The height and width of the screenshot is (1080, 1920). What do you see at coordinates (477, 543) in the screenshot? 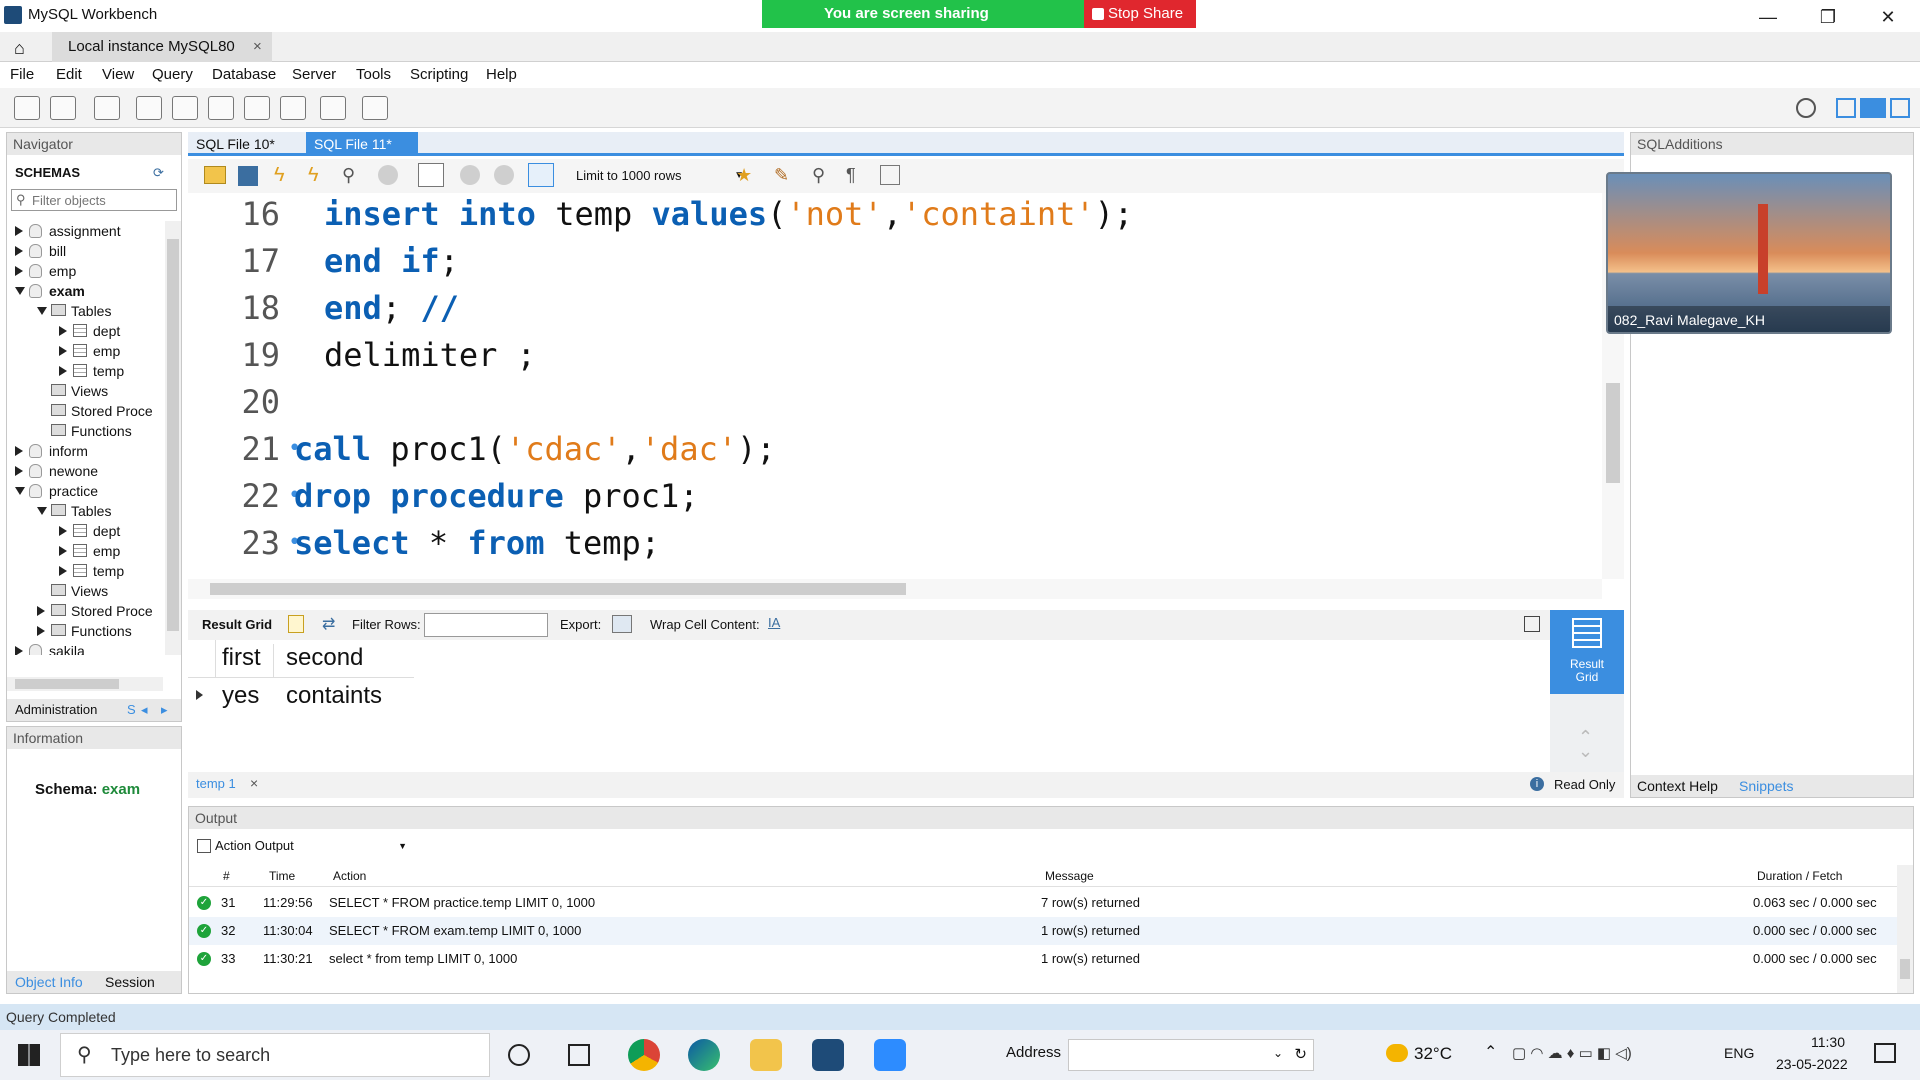
I see `code-line: select * from temp;` at bounding box center [477, 543].